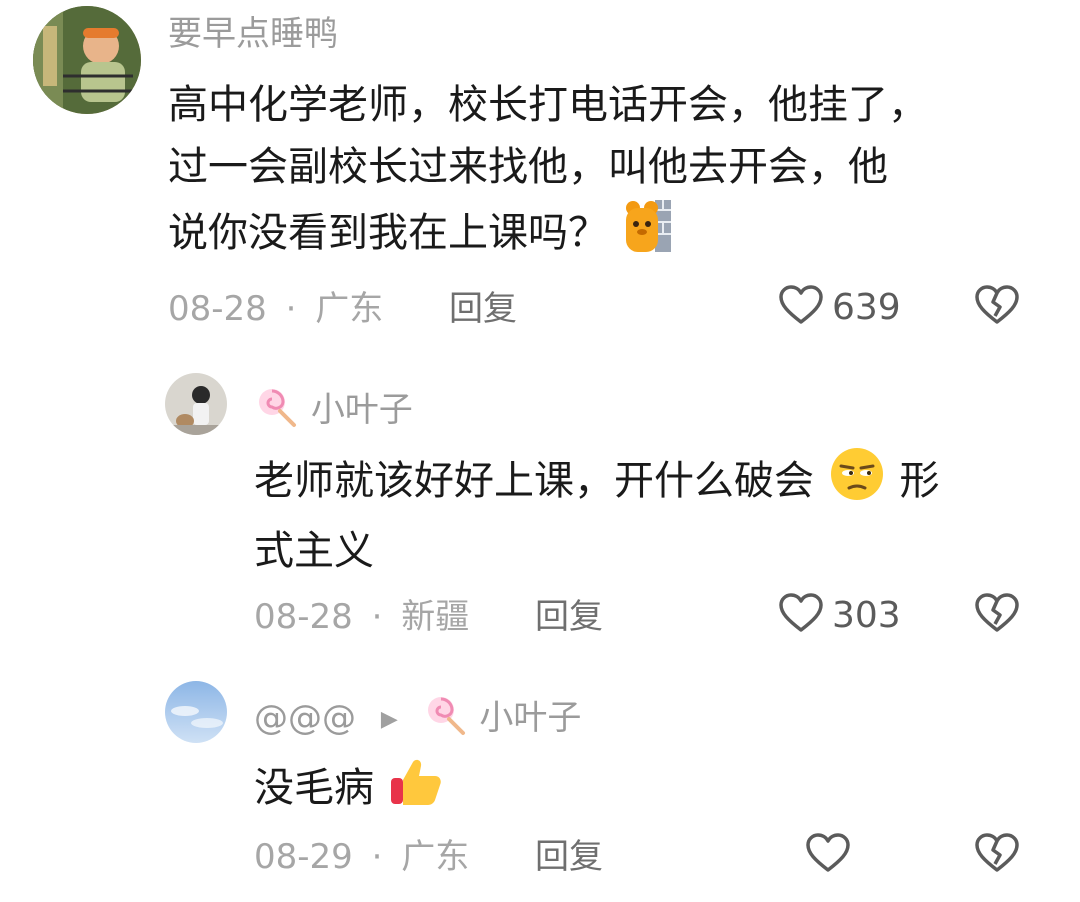 The width and height of the screenshot is (1080, 902). What do you see at coordinates (388, 233) in the screenshot?
I see `comment-line-text: 说你没看到我在上课吗？` at bounding box center [388, 233].